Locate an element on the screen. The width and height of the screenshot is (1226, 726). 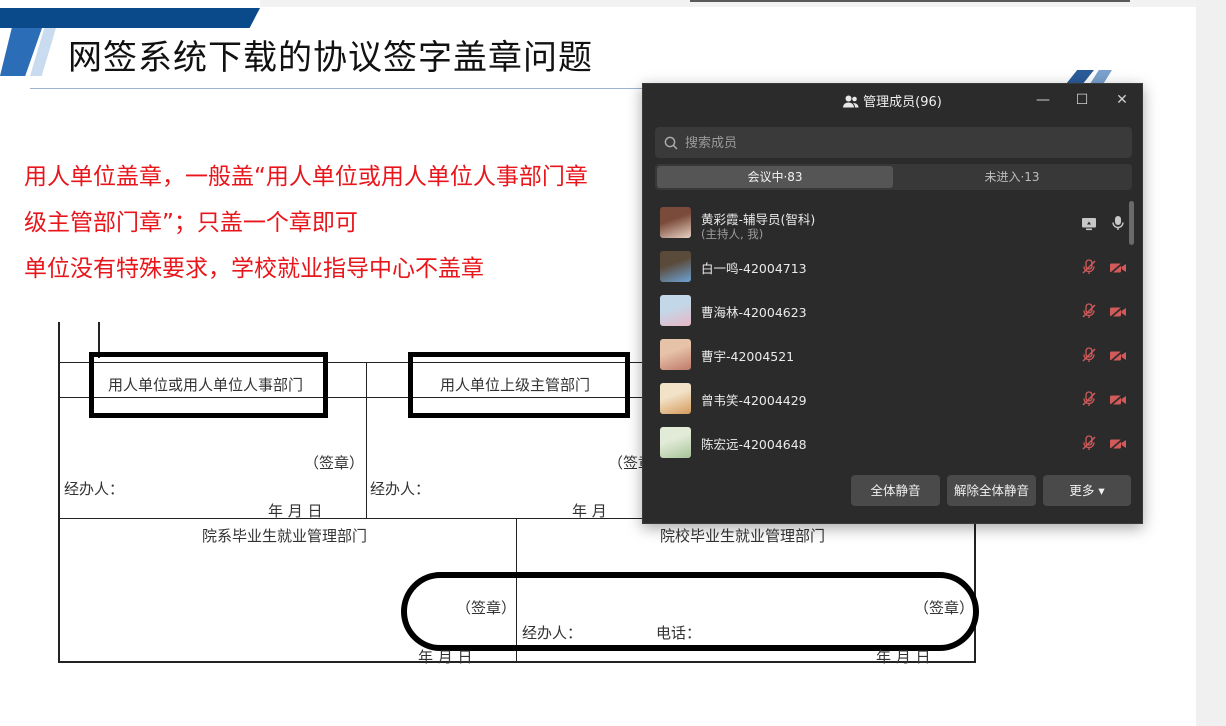
form-date-label: 年 月 is located at coordinates (589, 511).